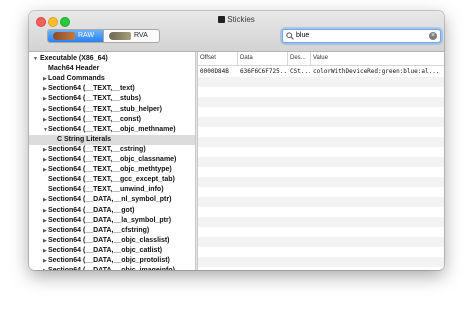 The image size is (474, 314). Describe the element at coordinates (105, 250) in the screenshot. I see `tree-item-label: Section64 (__DATA,__objc_catlist)` at that location.